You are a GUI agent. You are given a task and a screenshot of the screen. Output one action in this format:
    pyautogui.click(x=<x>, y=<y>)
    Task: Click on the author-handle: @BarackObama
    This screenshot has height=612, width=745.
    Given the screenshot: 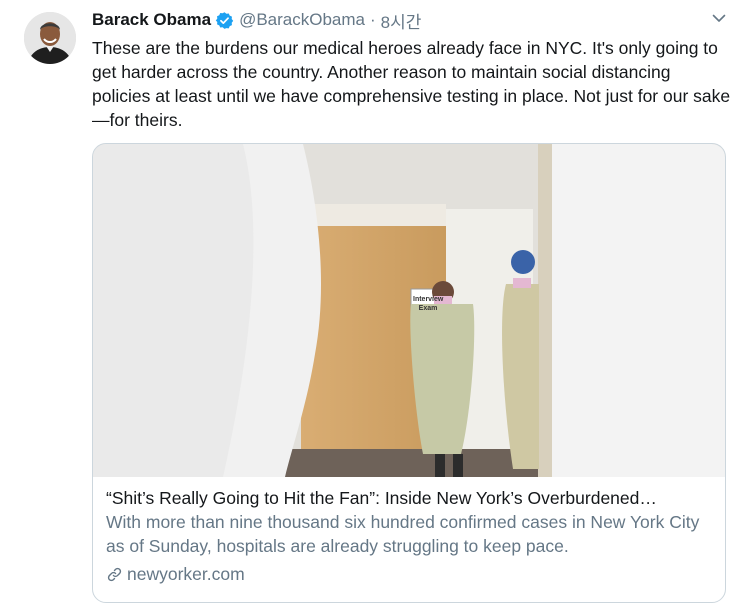 What is the action you would take?
    pyautogui.click(x=302, y=20)
    